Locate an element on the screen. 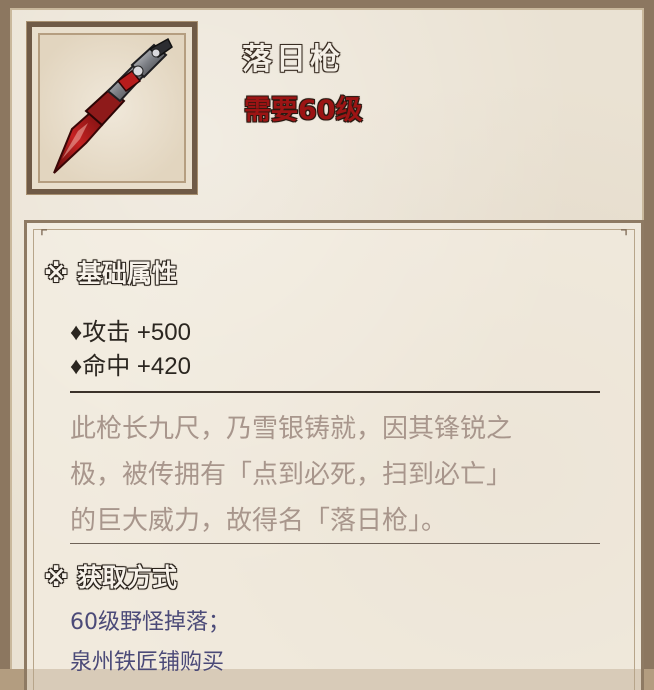  corner-ornament-icon: ⌜ is located at coordinates (44, 237).